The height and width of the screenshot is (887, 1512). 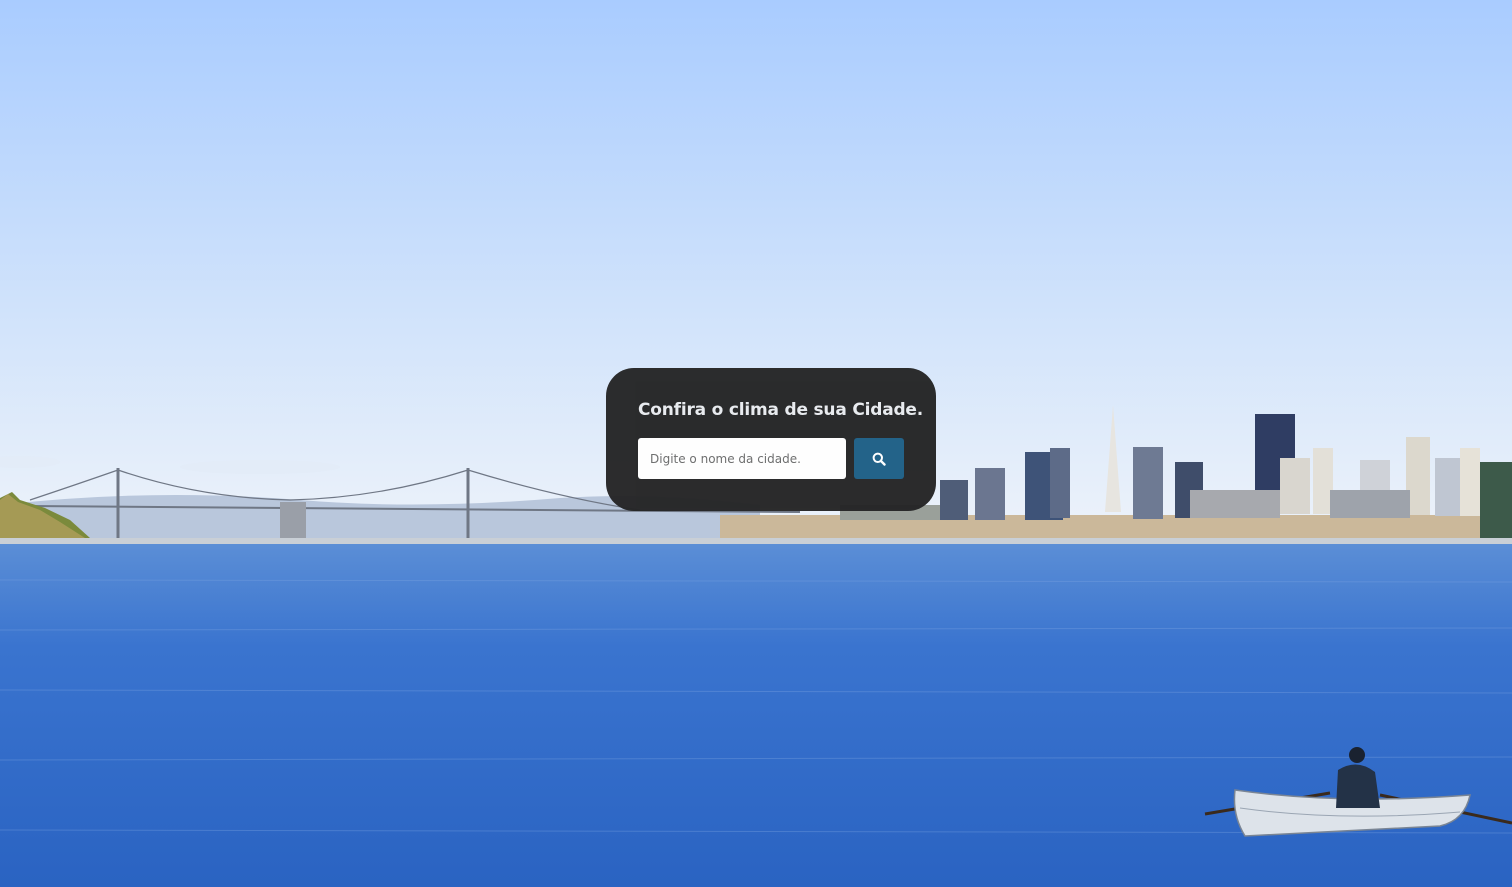 What do you see at coordinates (781, 410) in the screenshot?
I see `card-title: Confira o clima de sua Cidade.` at bounding box center [781, 410].